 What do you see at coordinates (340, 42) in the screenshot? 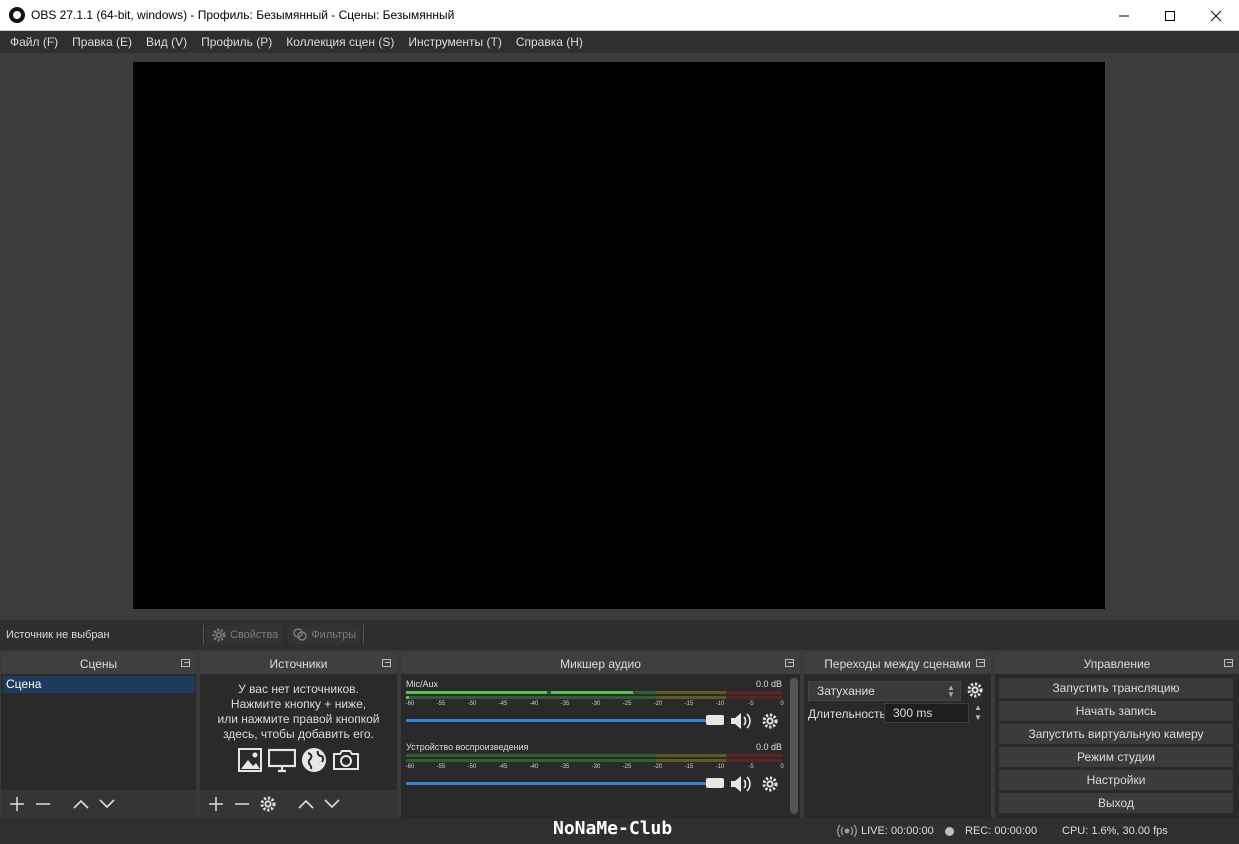
I see `menu-scene-collection: Коллекция сцен (S)` at bounding box center [340, 42].